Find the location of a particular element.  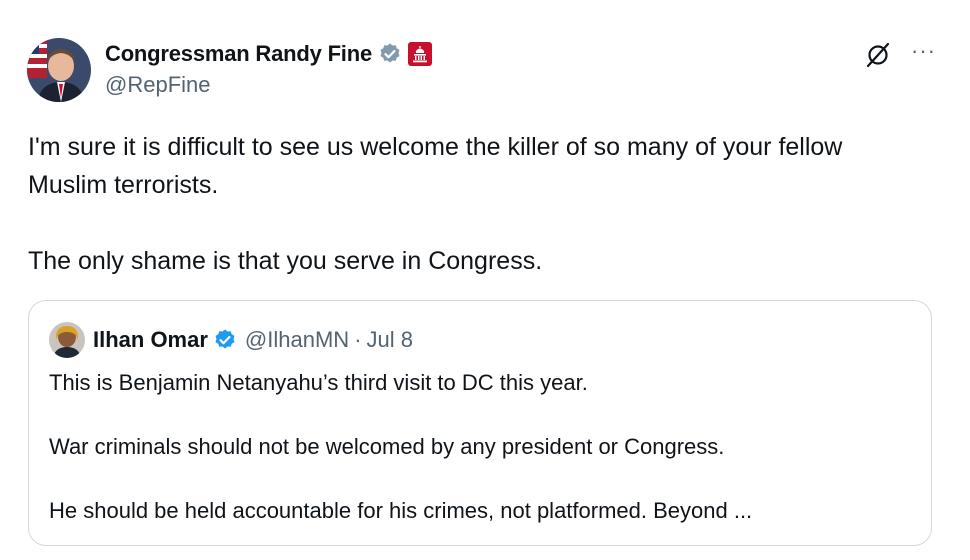

author-name-row: Congressman Randy Fine is located at coordinates (268, 54).